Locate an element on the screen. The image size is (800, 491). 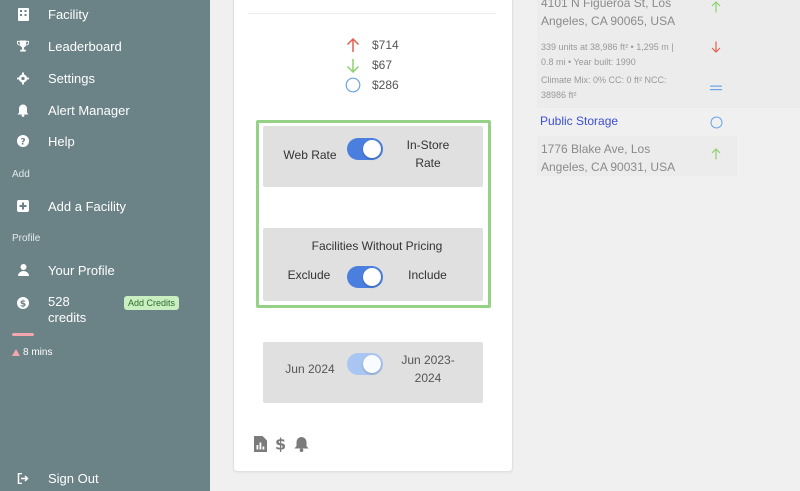
price-mid-value: $286 is located at coordinates (385, 85).